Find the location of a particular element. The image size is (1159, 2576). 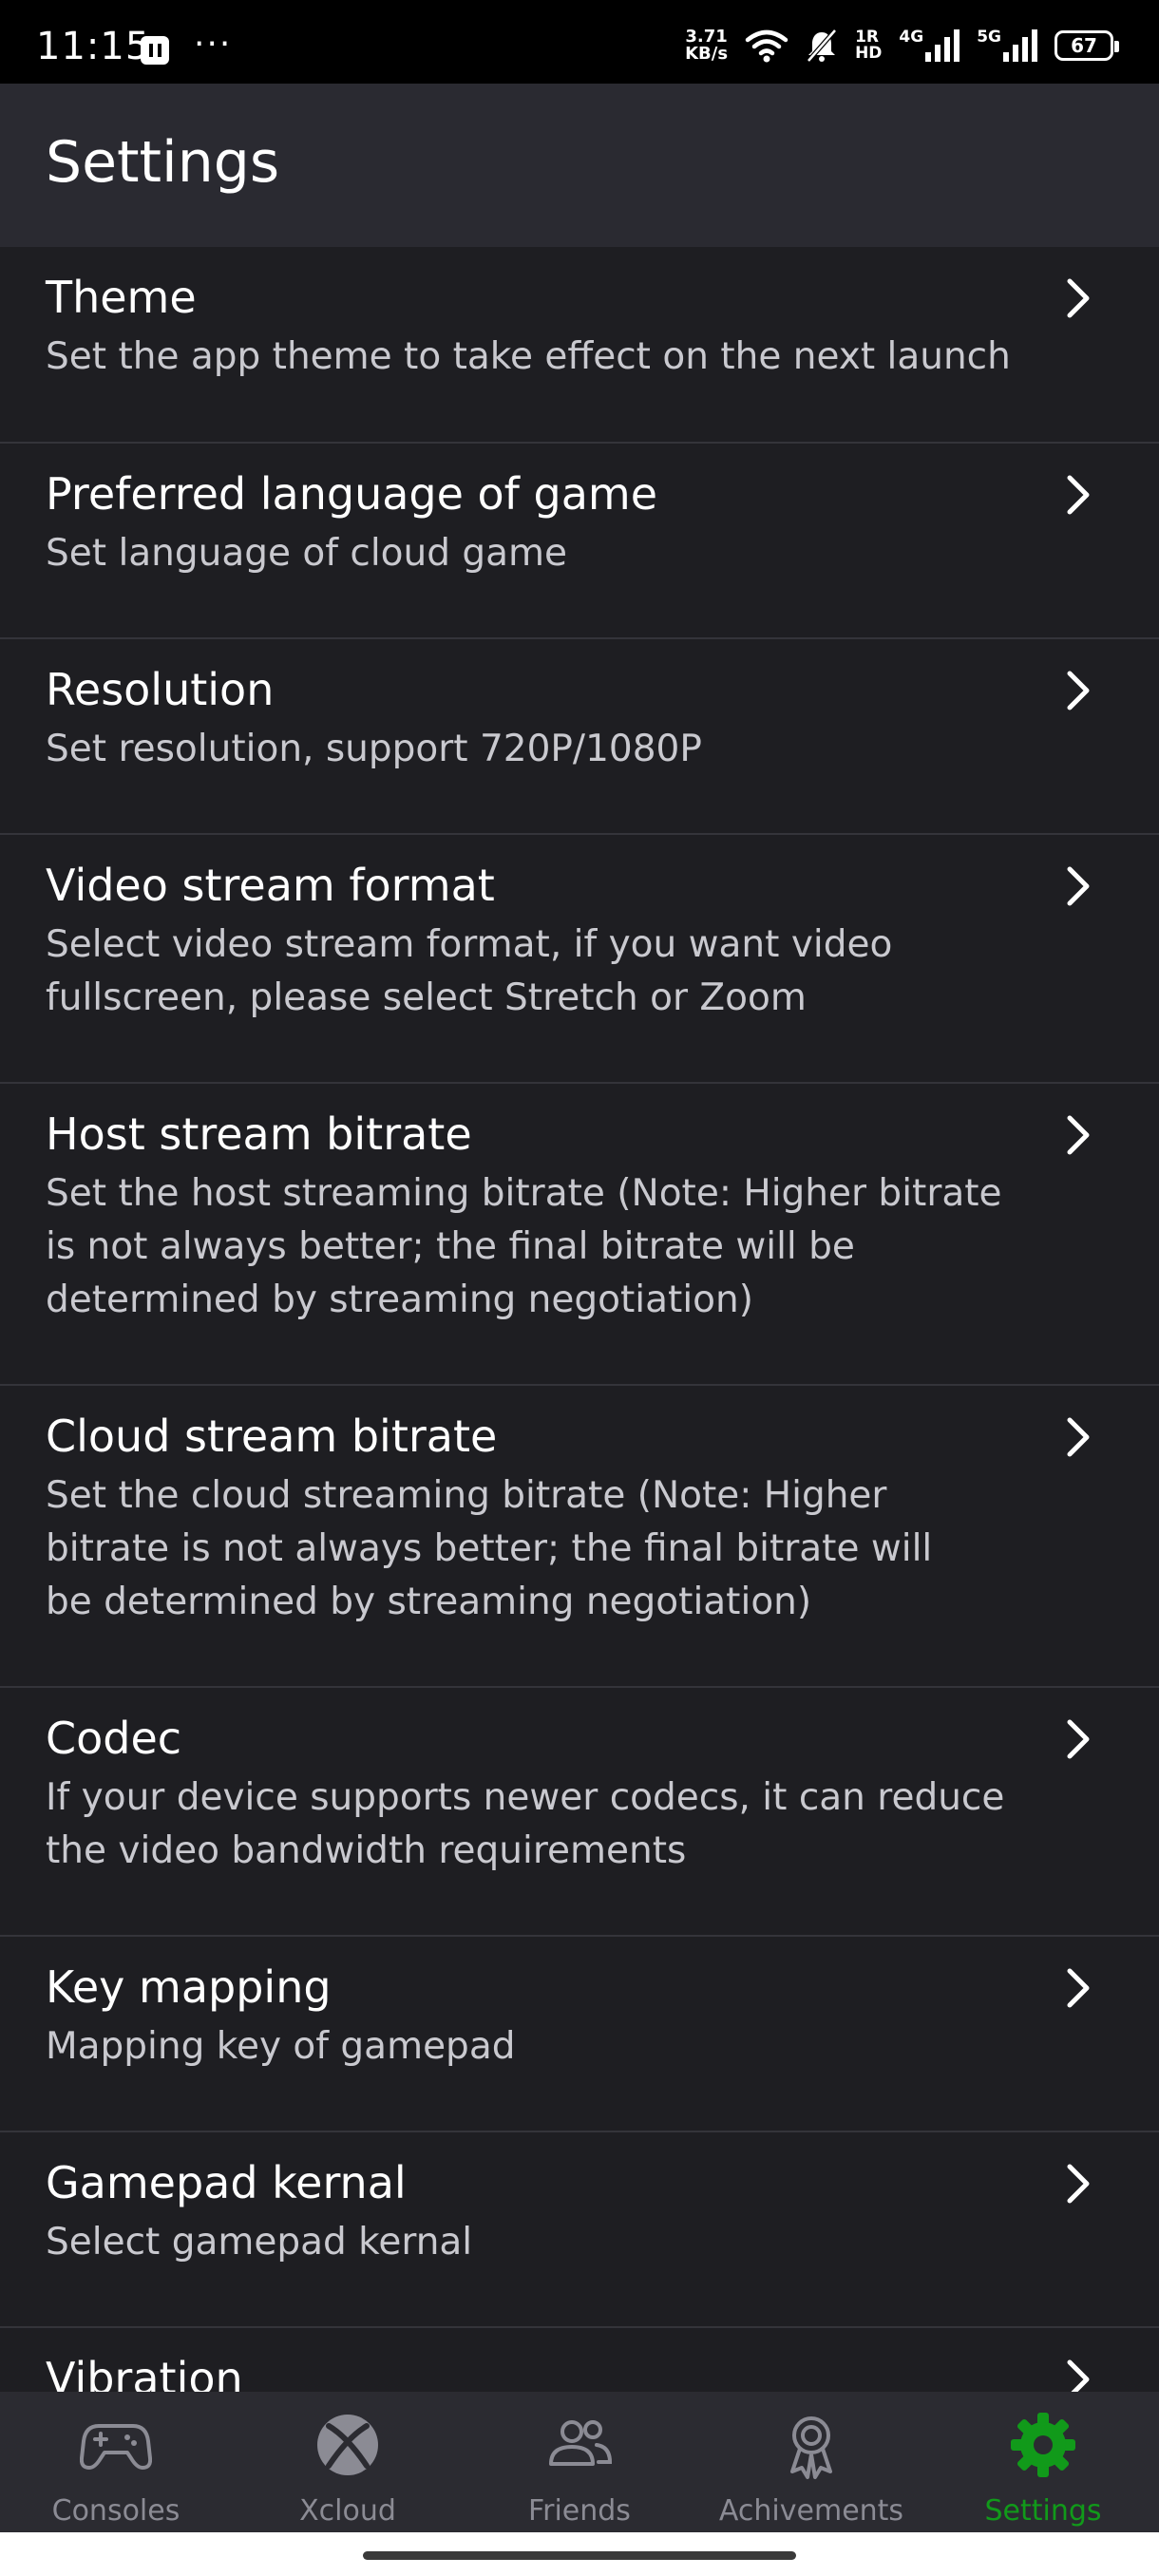

status-indicators: 3.71 KB/s 1R HD 4G 5G 67 is located at coordinates (902, 45).